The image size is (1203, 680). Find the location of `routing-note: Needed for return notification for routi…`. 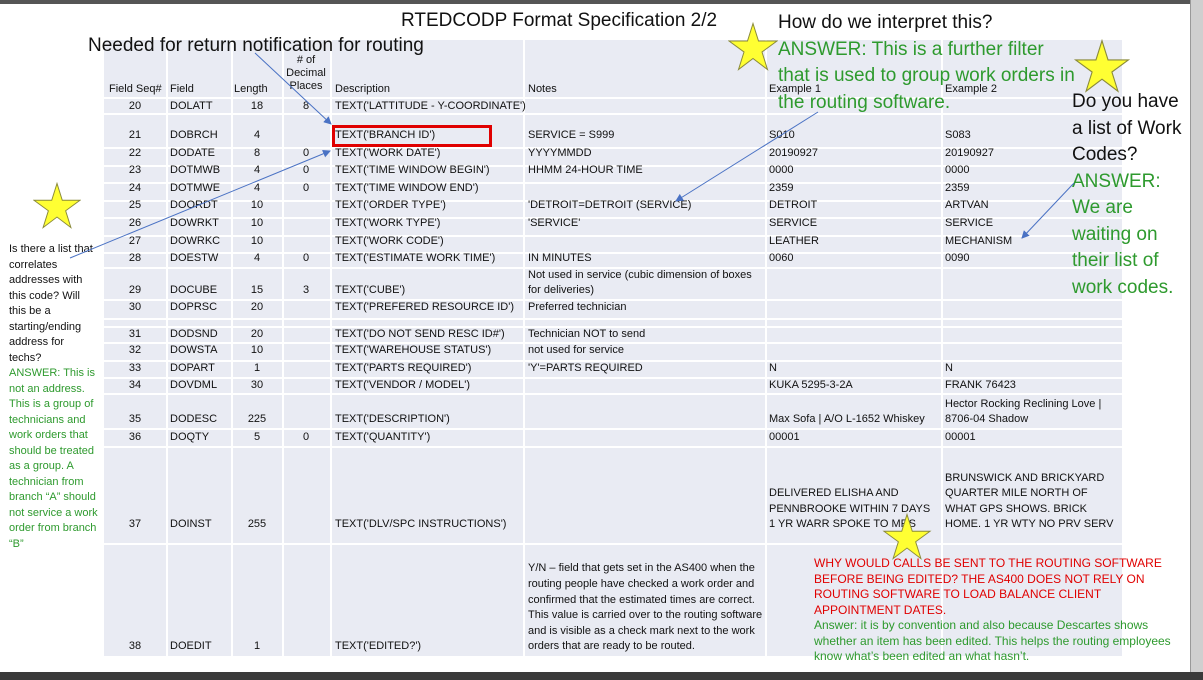

routing-note: Needed for return notification for routi… is located at coordinates (256, 45).